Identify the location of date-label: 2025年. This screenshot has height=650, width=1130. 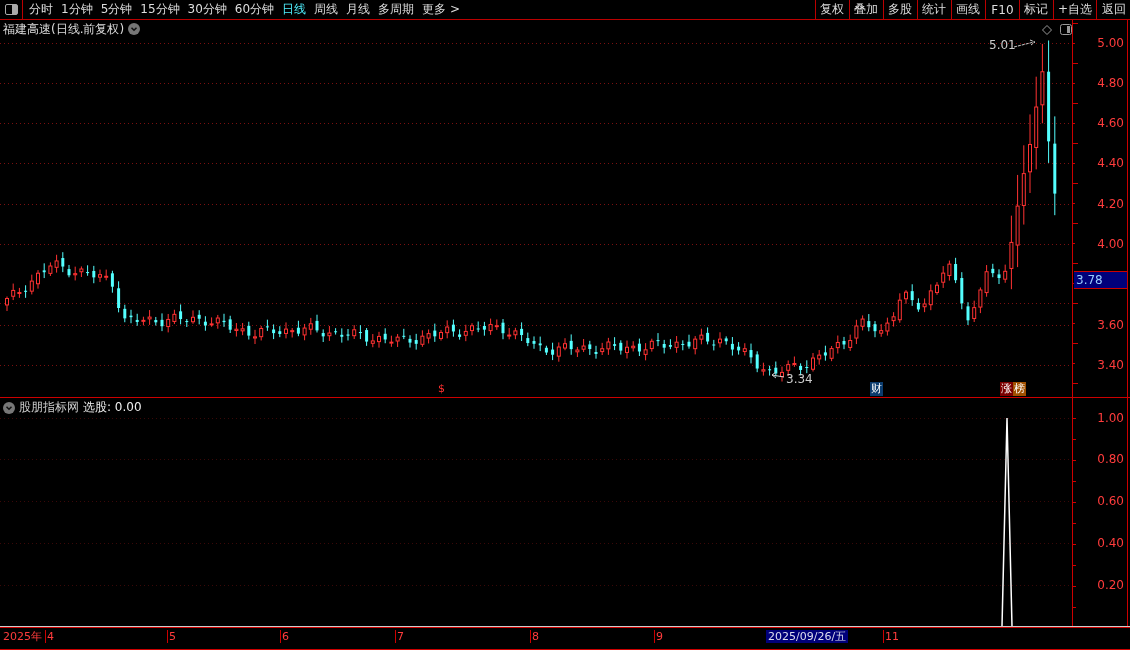
(22, 636).